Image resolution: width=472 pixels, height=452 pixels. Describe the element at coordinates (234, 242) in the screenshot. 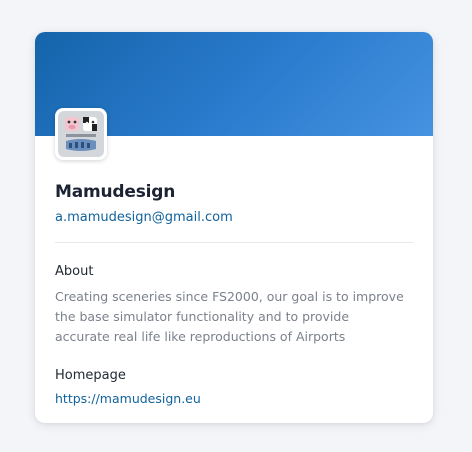

I see `divider` at that location.